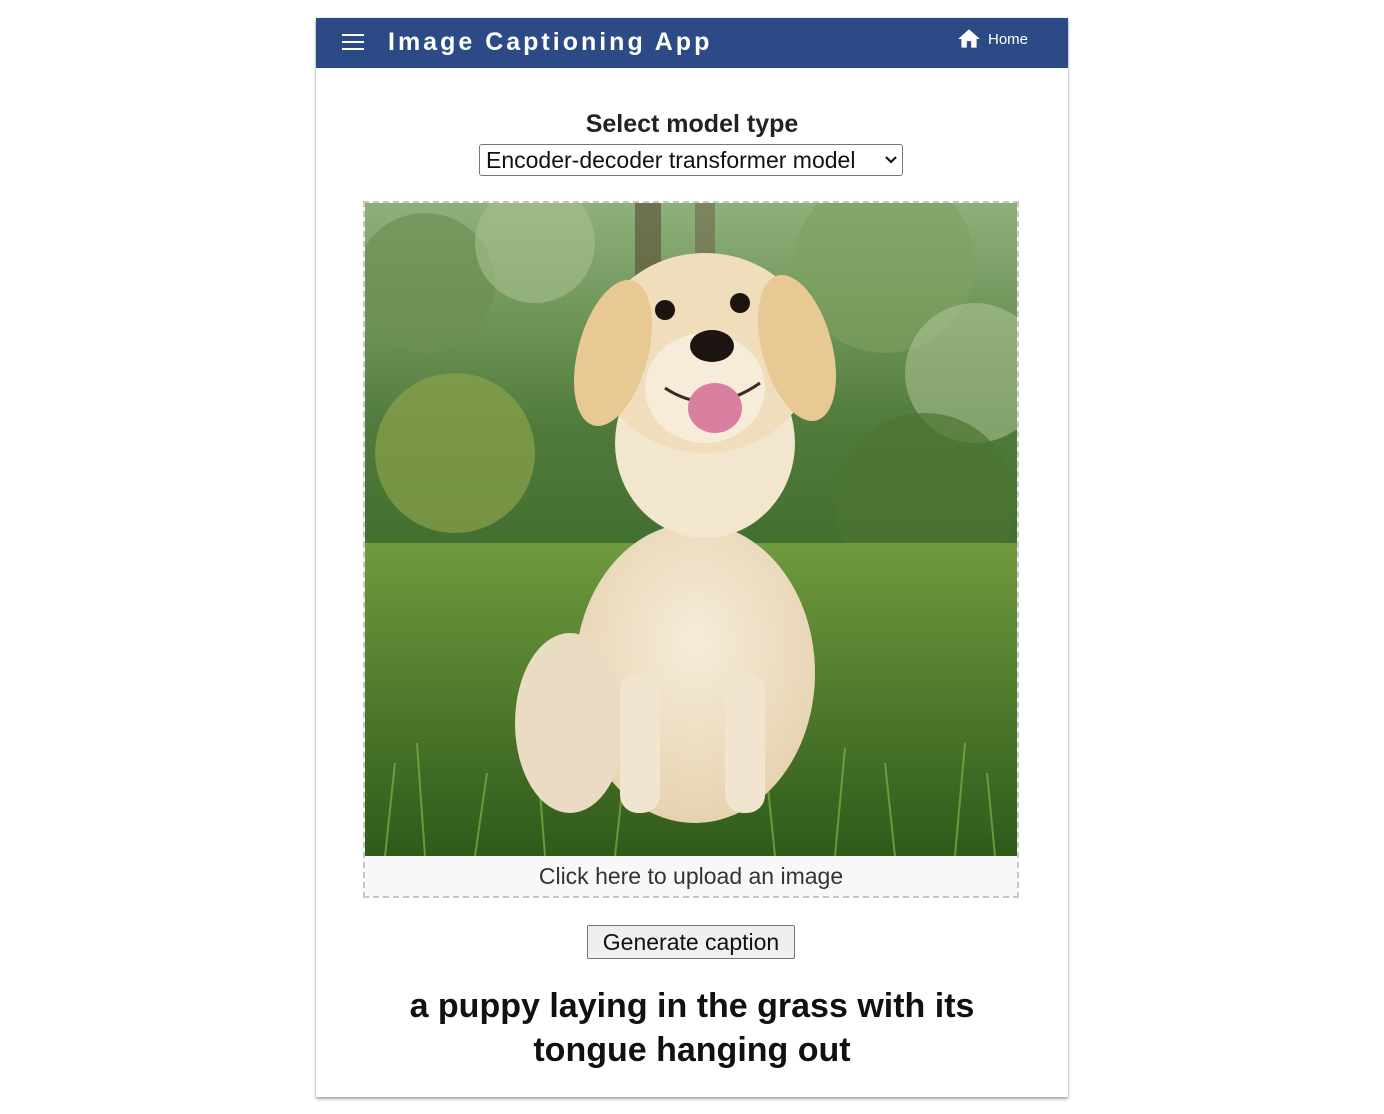 This screenshot has height=1114, width=1384. I want to click on top-app-bar: Image Captioning App Home, so click(692, 43).